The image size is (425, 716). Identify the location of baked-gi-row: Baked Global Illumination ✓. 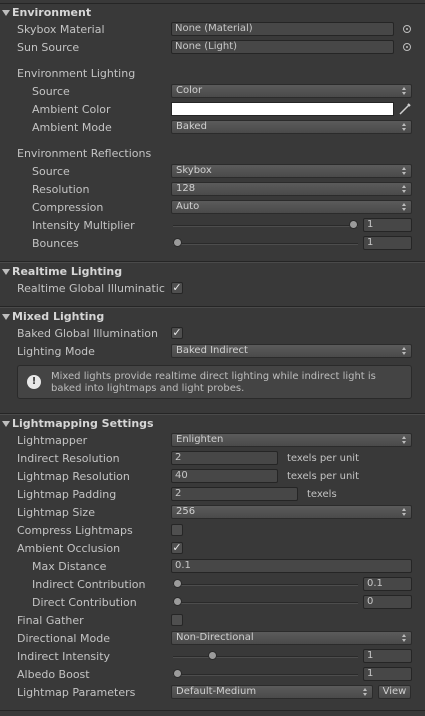
(212, 334).